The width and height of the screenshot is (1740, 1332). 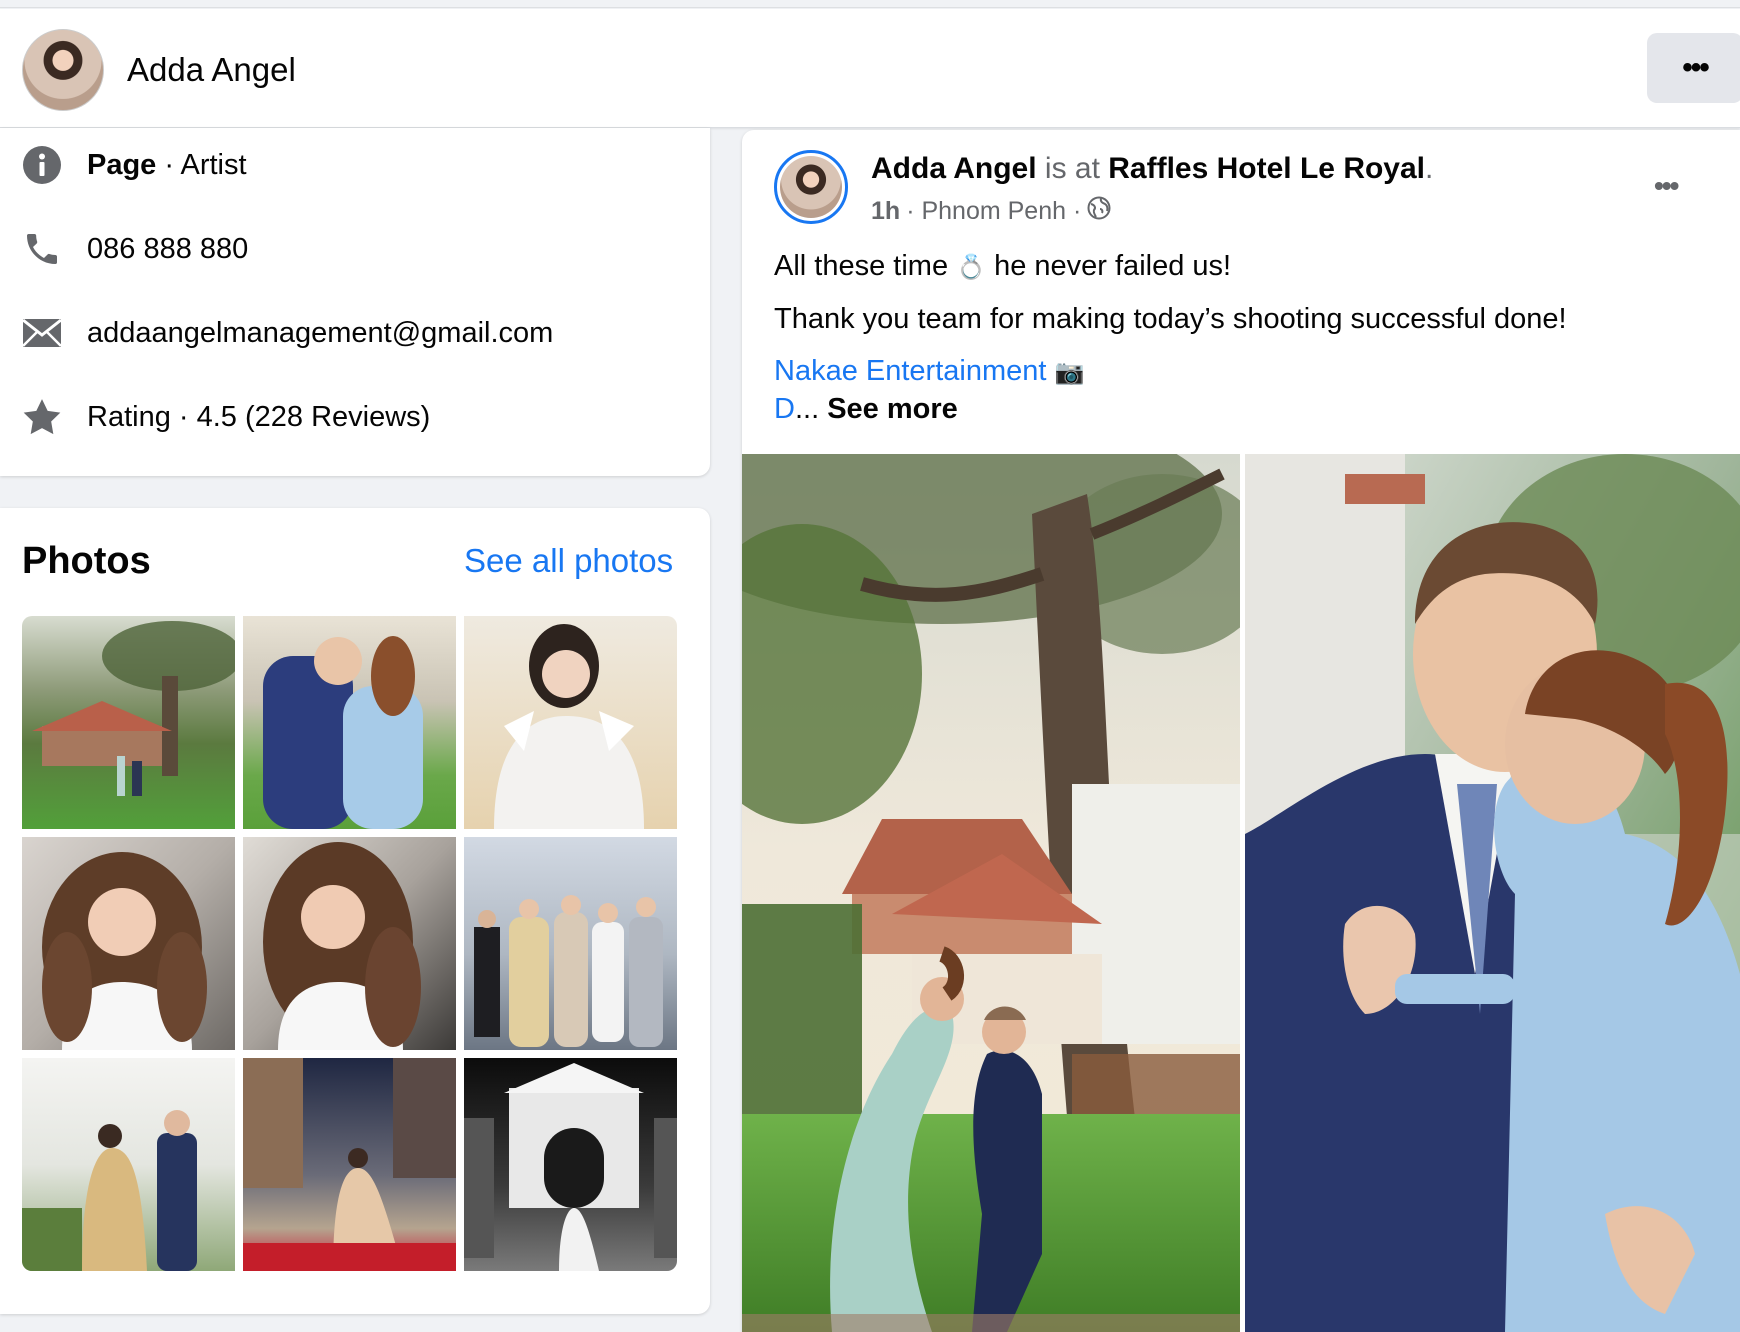 I want to click on post-is-at: is at, so click(x=1072, y=168).